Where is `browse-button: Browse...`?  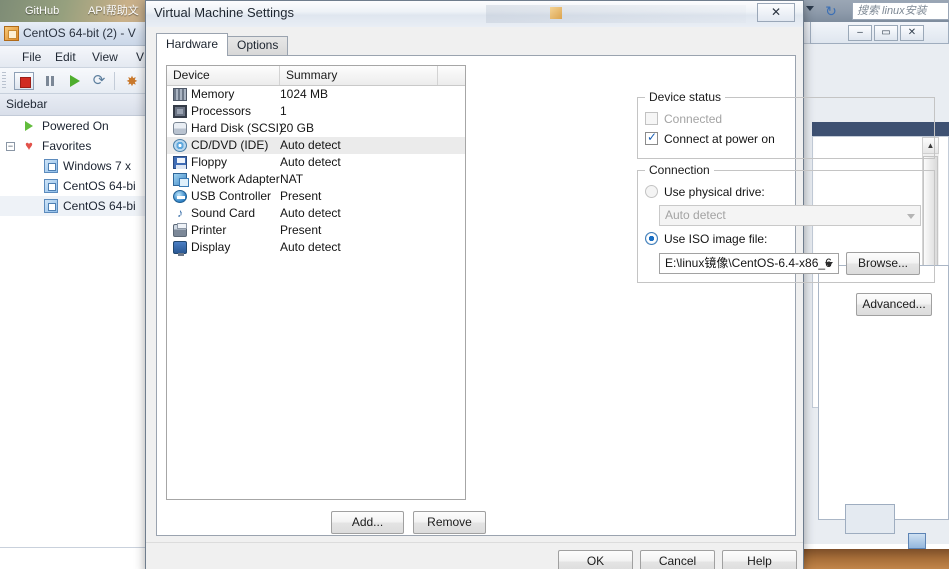 browse-button: Browse... is located at coordinates (883, 263).